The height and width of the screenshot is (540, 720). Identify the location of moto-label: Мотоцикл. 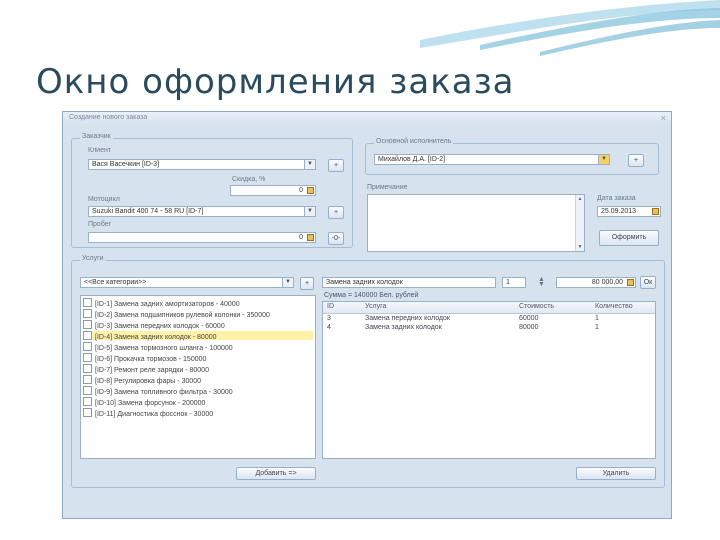
(104, 199).